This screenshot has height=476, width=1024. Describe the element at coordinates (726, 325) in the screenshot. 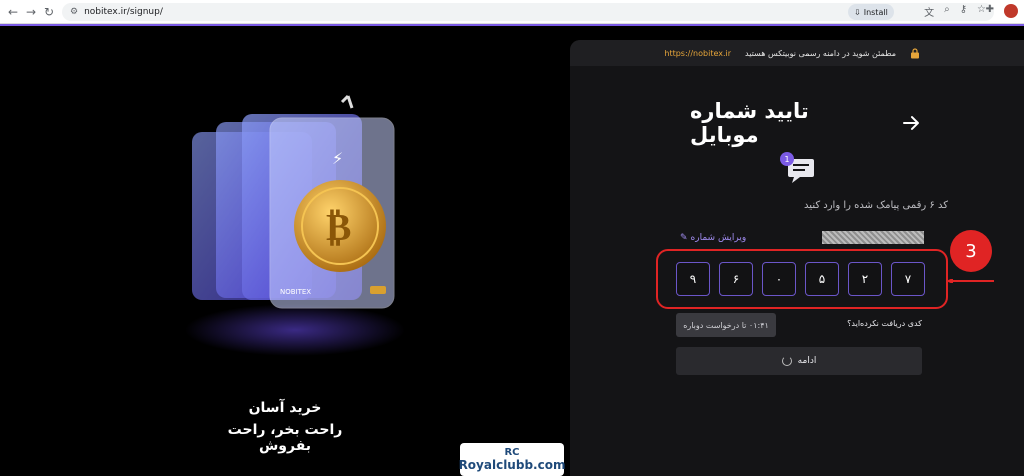

I see `resend-code-button: ۰۱:۴۱ تا درخواست دوباره` at that location.